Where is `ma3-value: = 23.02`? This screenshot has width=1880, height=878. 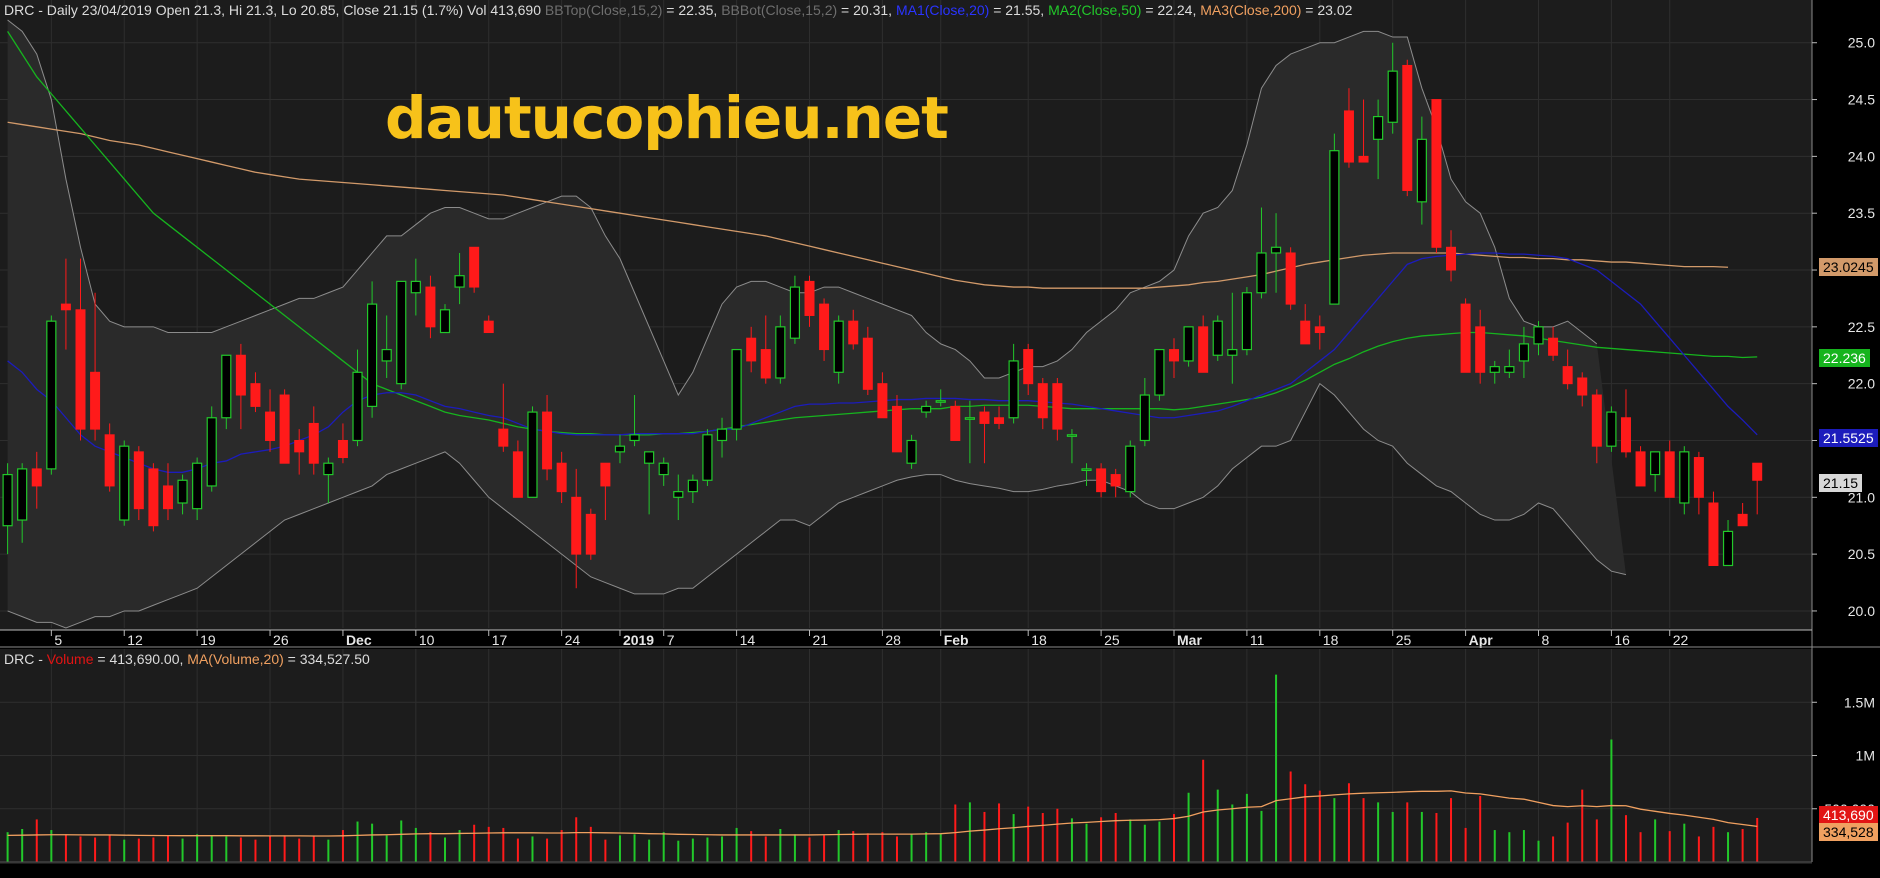
ma3-value: = 23.02 is located at coordinates (1327, 10).